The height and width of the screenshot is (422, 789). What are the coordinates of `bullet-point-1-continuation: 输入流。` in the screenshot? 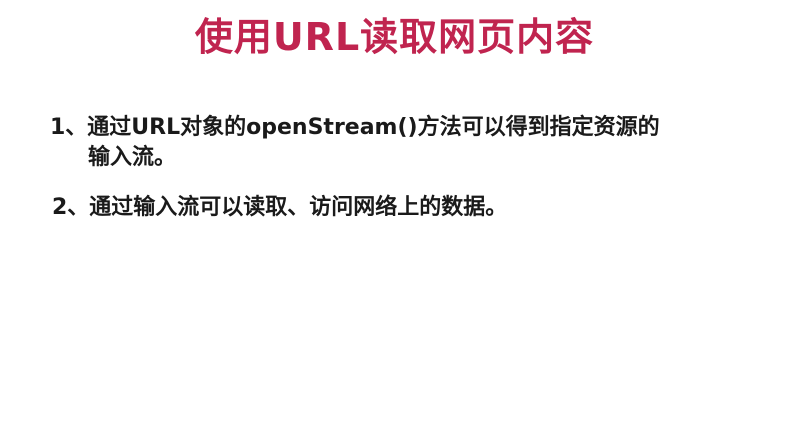 It's located at (132, 157).